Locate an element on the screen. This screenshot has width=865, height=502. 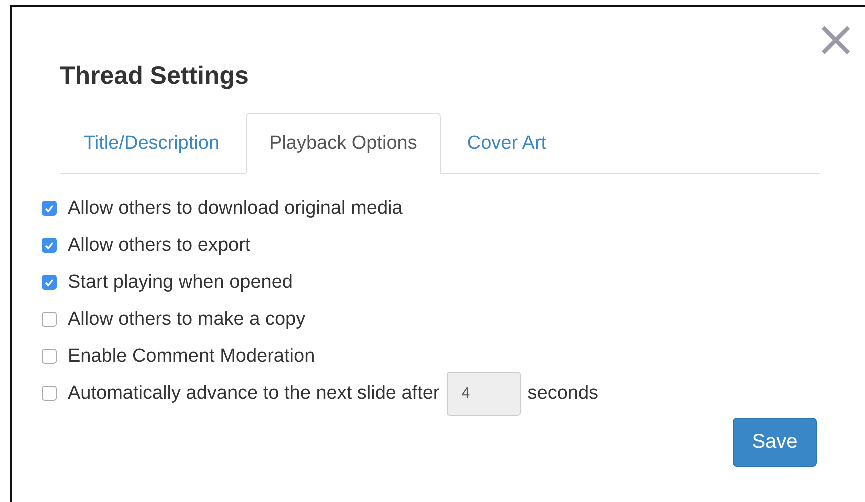
seconds-input: 4 is located at coordinates (483, 394).